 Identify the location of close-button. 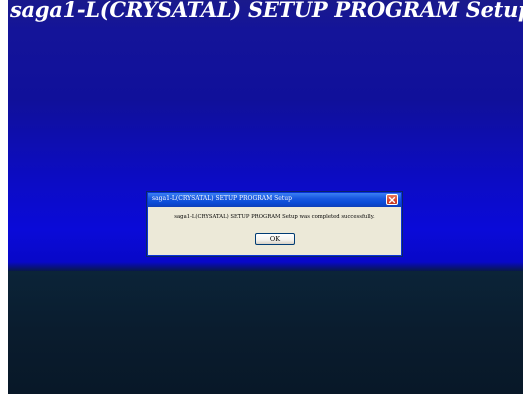
(392, 199).